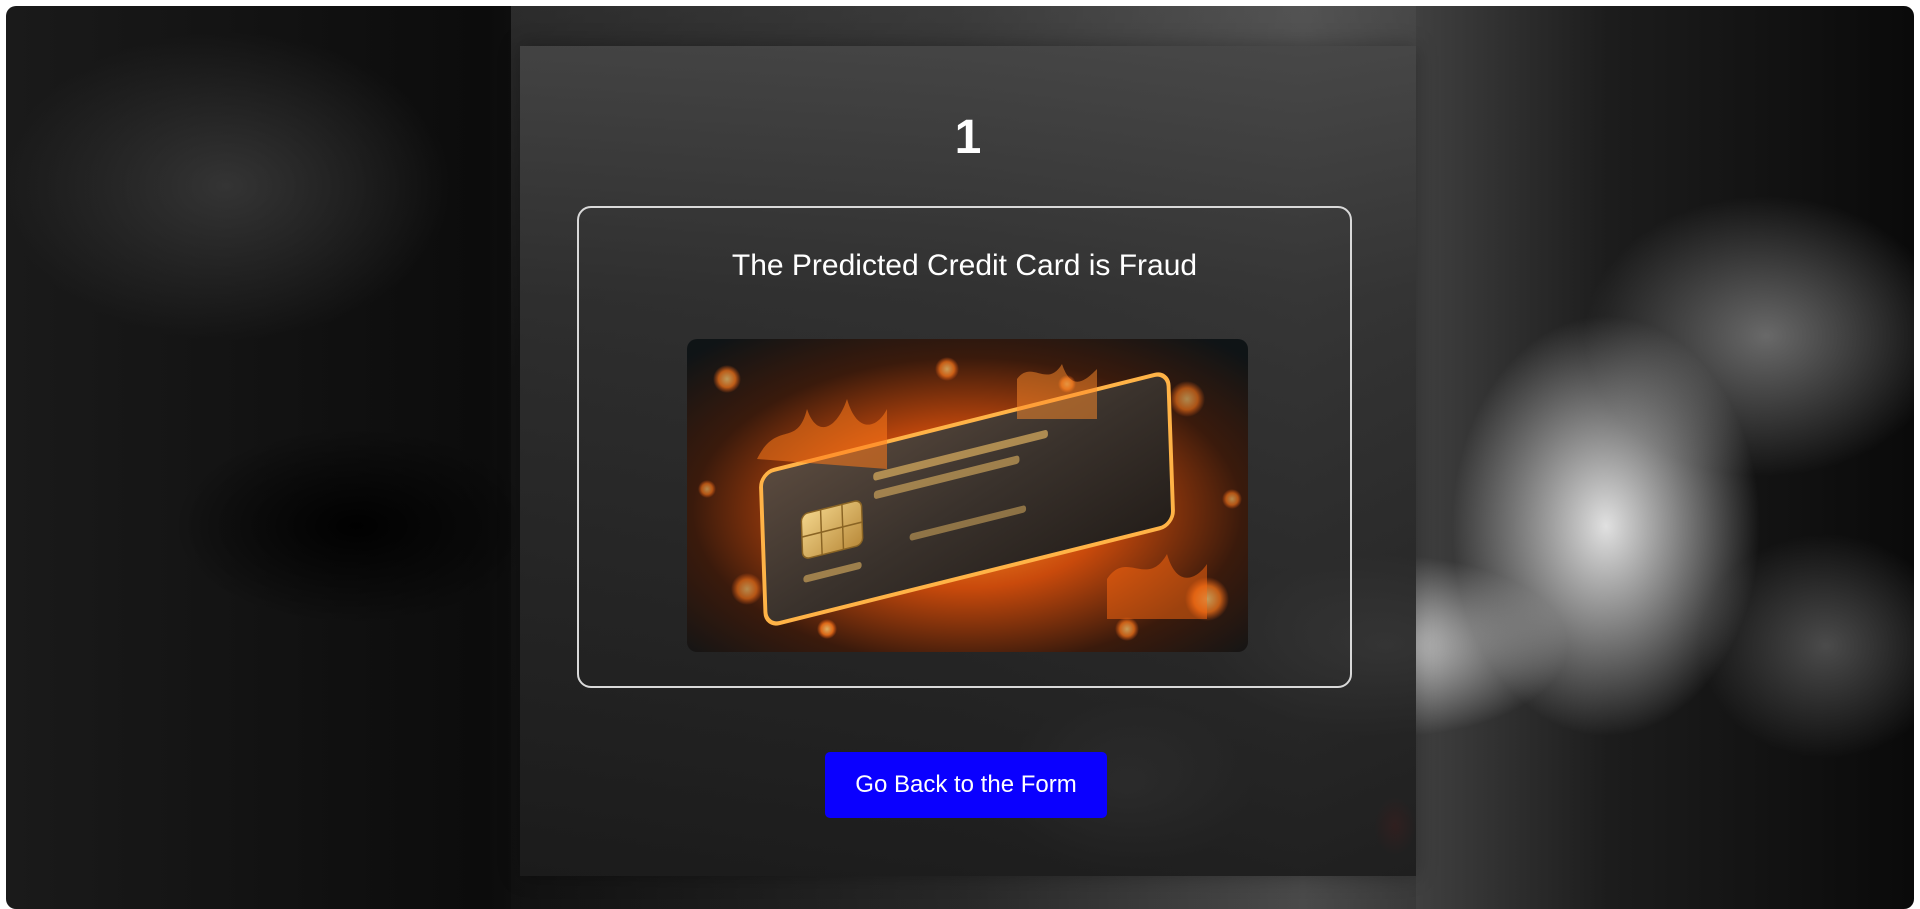 The image size is (1920, 909). I want to click on go-back-button: Go Back to the Form, so click(966, 785).